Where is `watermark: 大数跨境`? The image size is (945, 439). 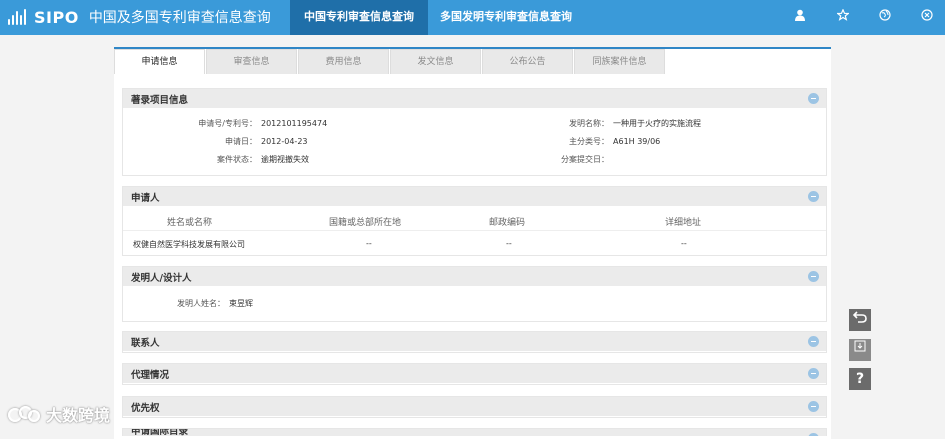
watermark: 大数跨境 is located at coordinates (59, 414).